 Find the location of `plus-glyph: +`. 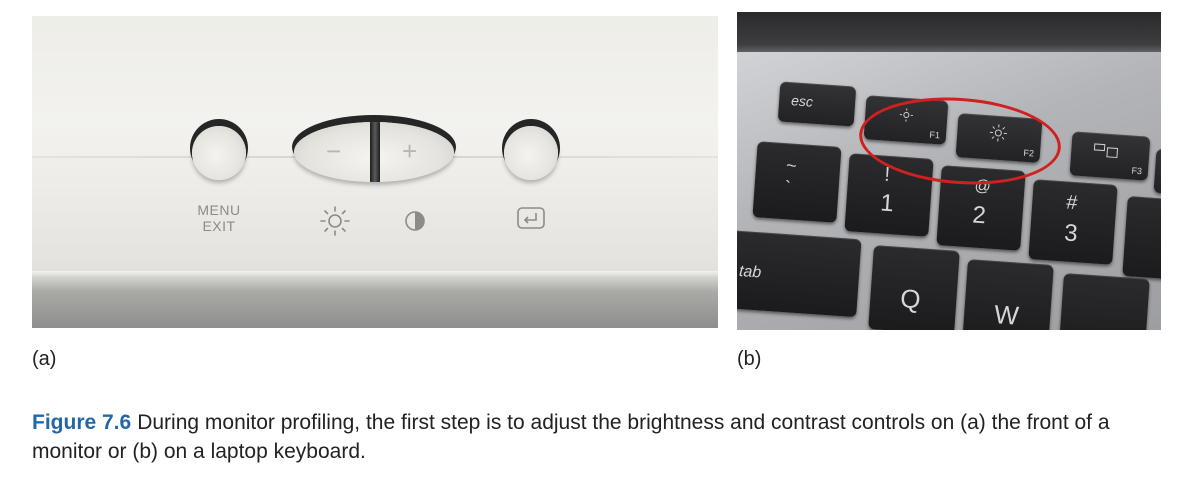

plus-glyph: + is located at coordinates (410, 151).